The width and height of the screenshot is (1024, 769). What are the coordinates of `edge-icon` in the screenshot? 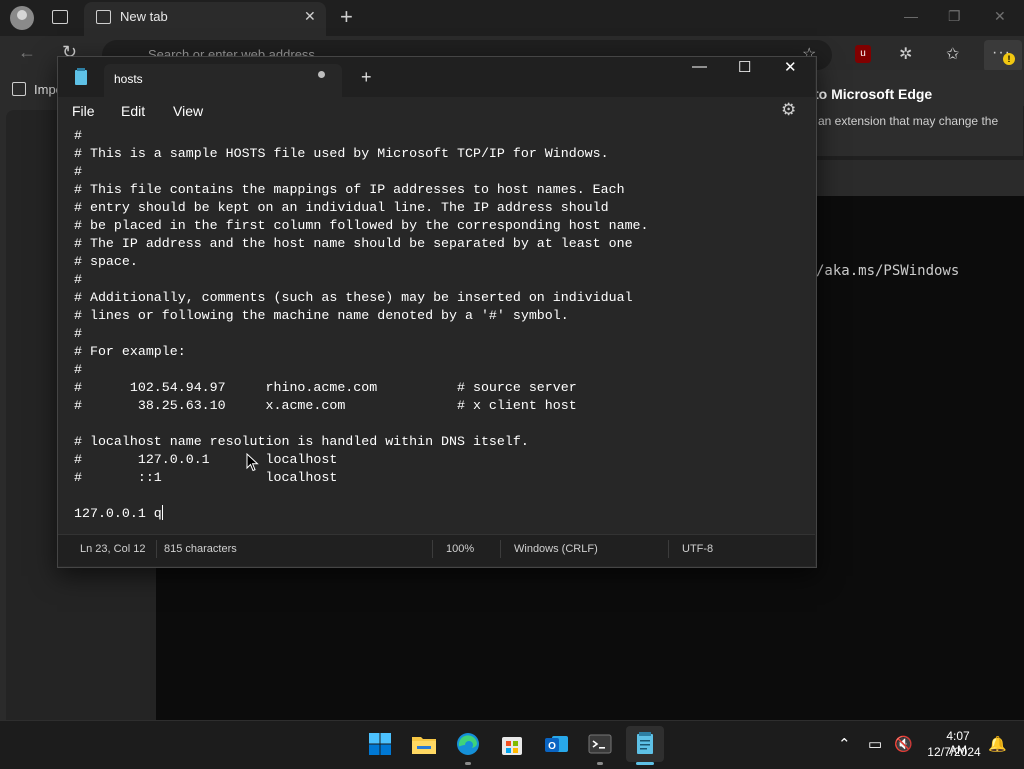 It's located at (468, 744).